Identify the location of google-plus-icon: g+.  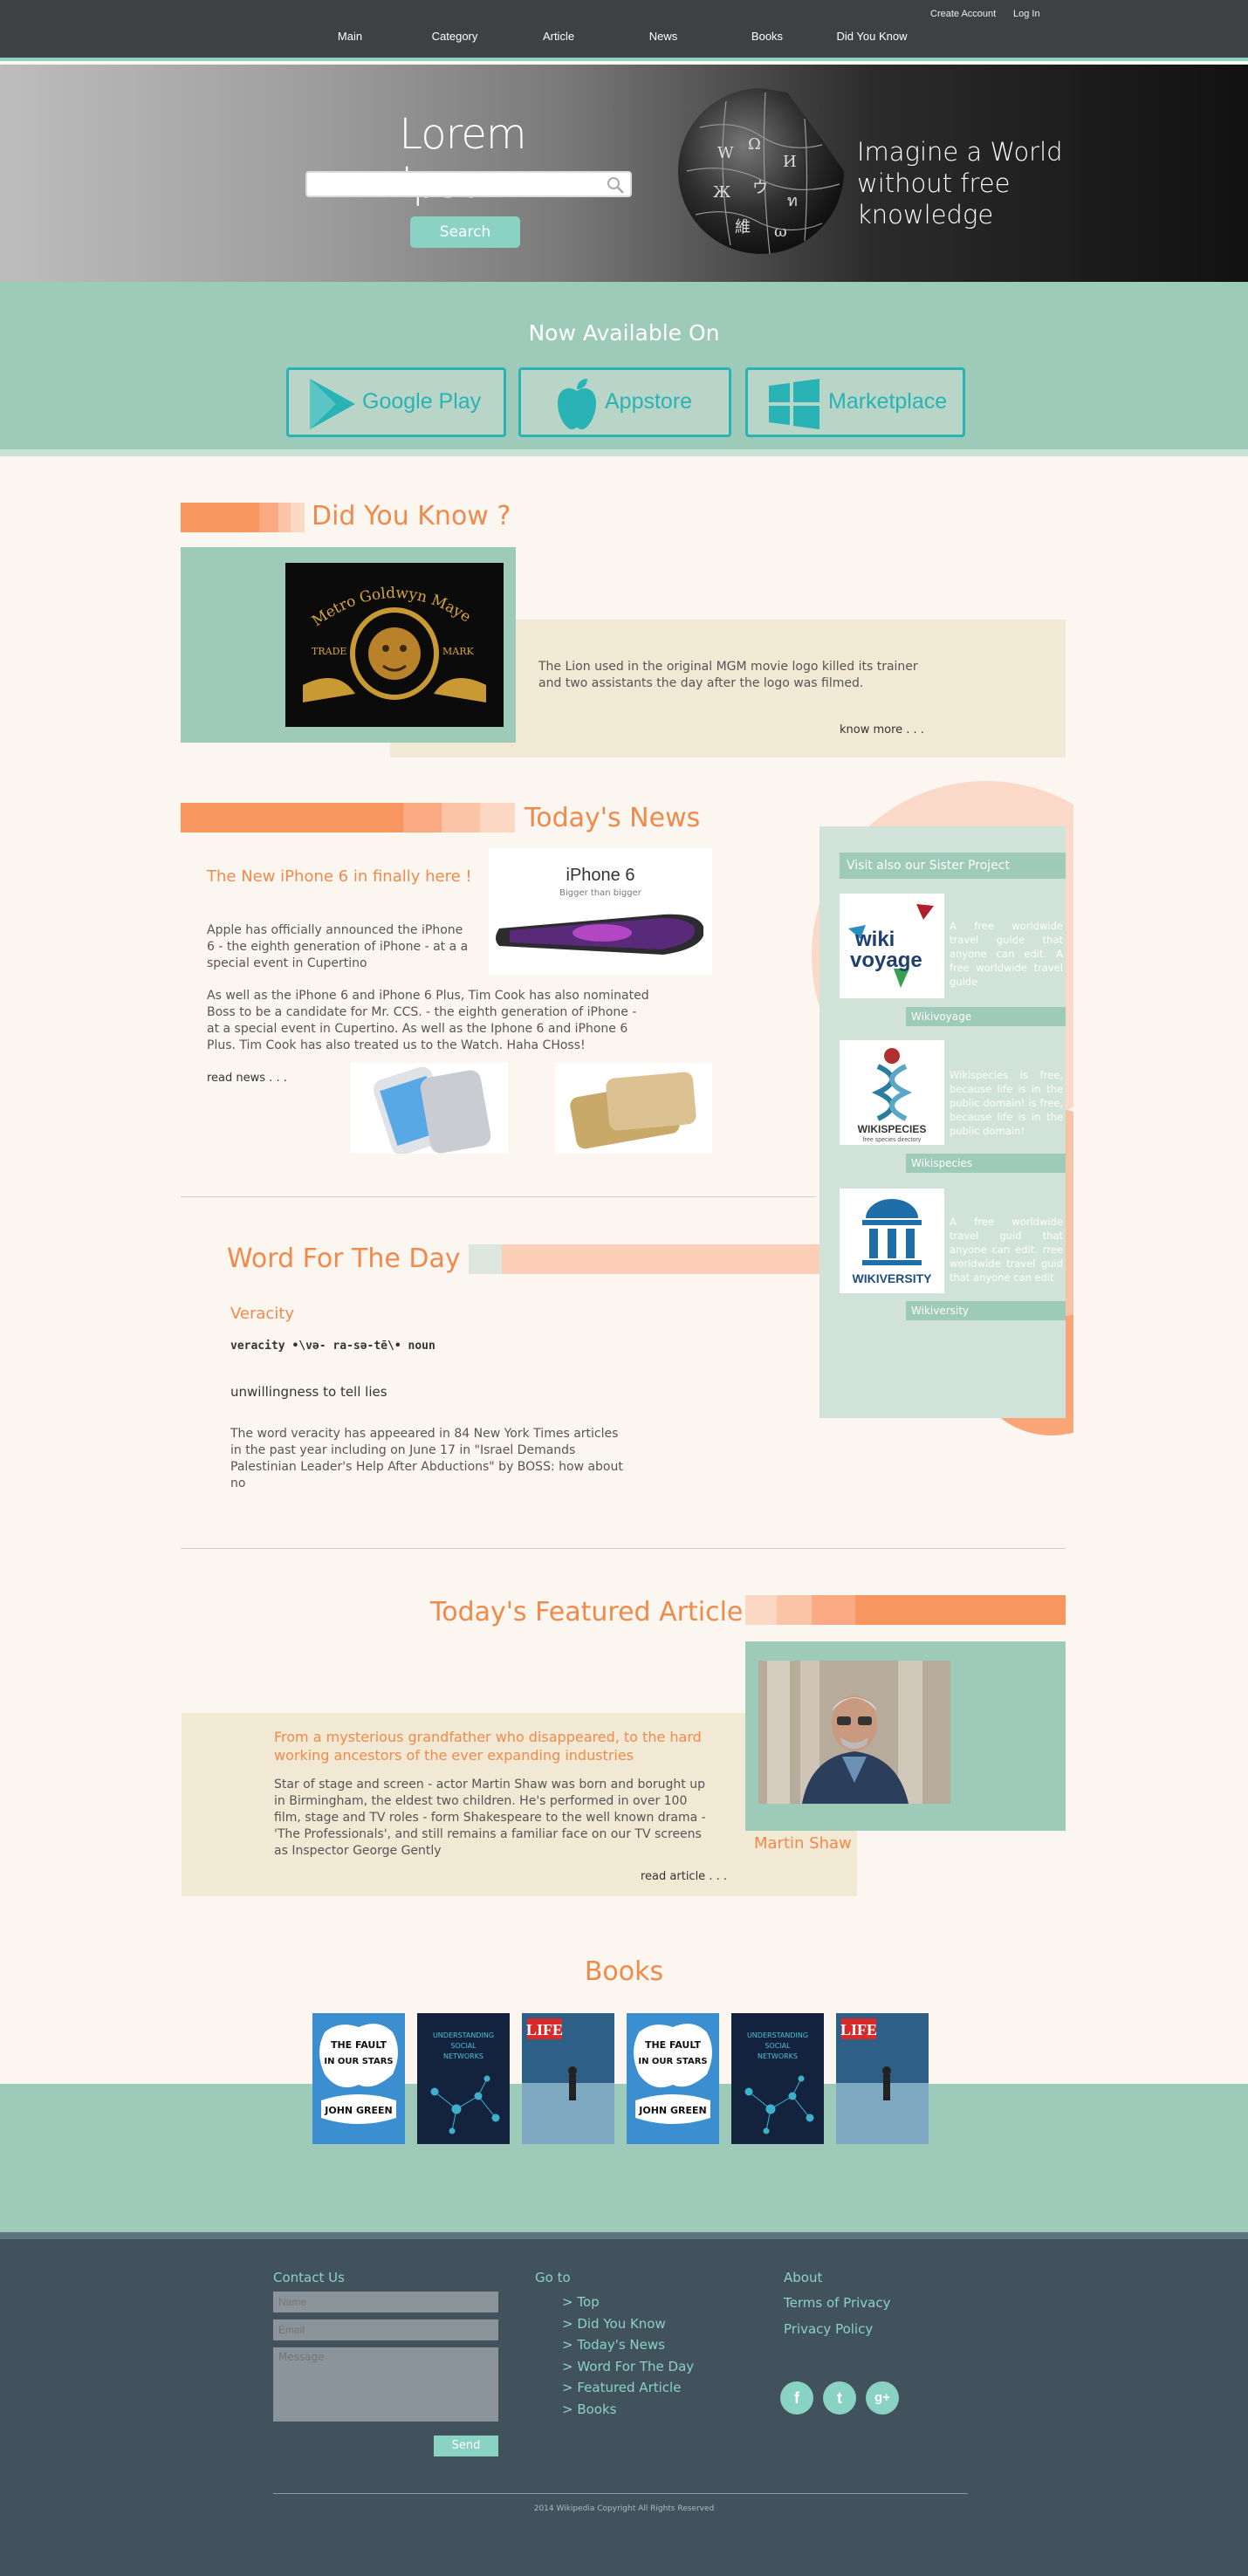
(882, 2398).